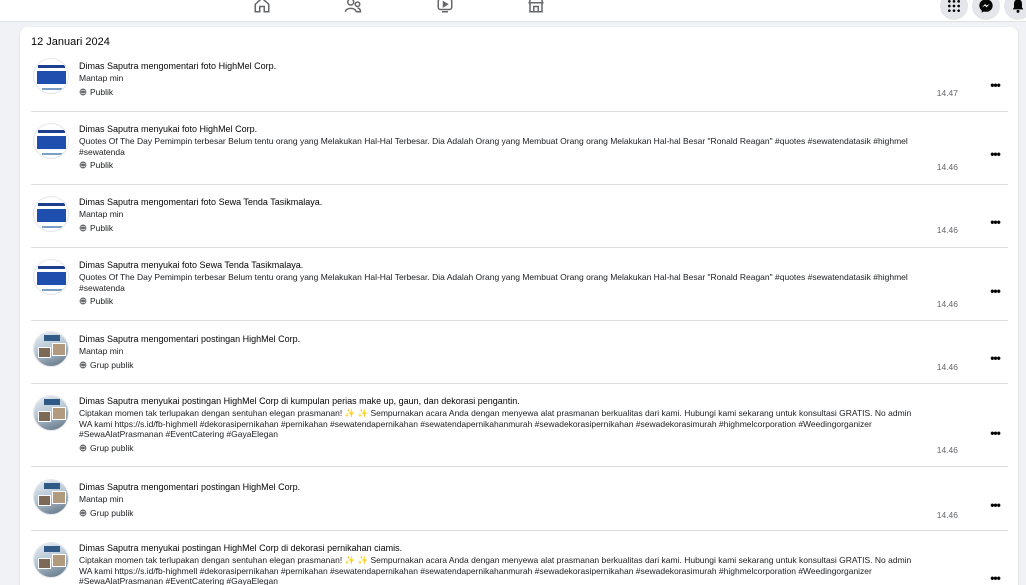 This screenshot has height=585, width=1026. What do you see at coordinates (947, 93) in the screenshot?
I see `activity-time: 14.47` at bounding box center [947, 93].